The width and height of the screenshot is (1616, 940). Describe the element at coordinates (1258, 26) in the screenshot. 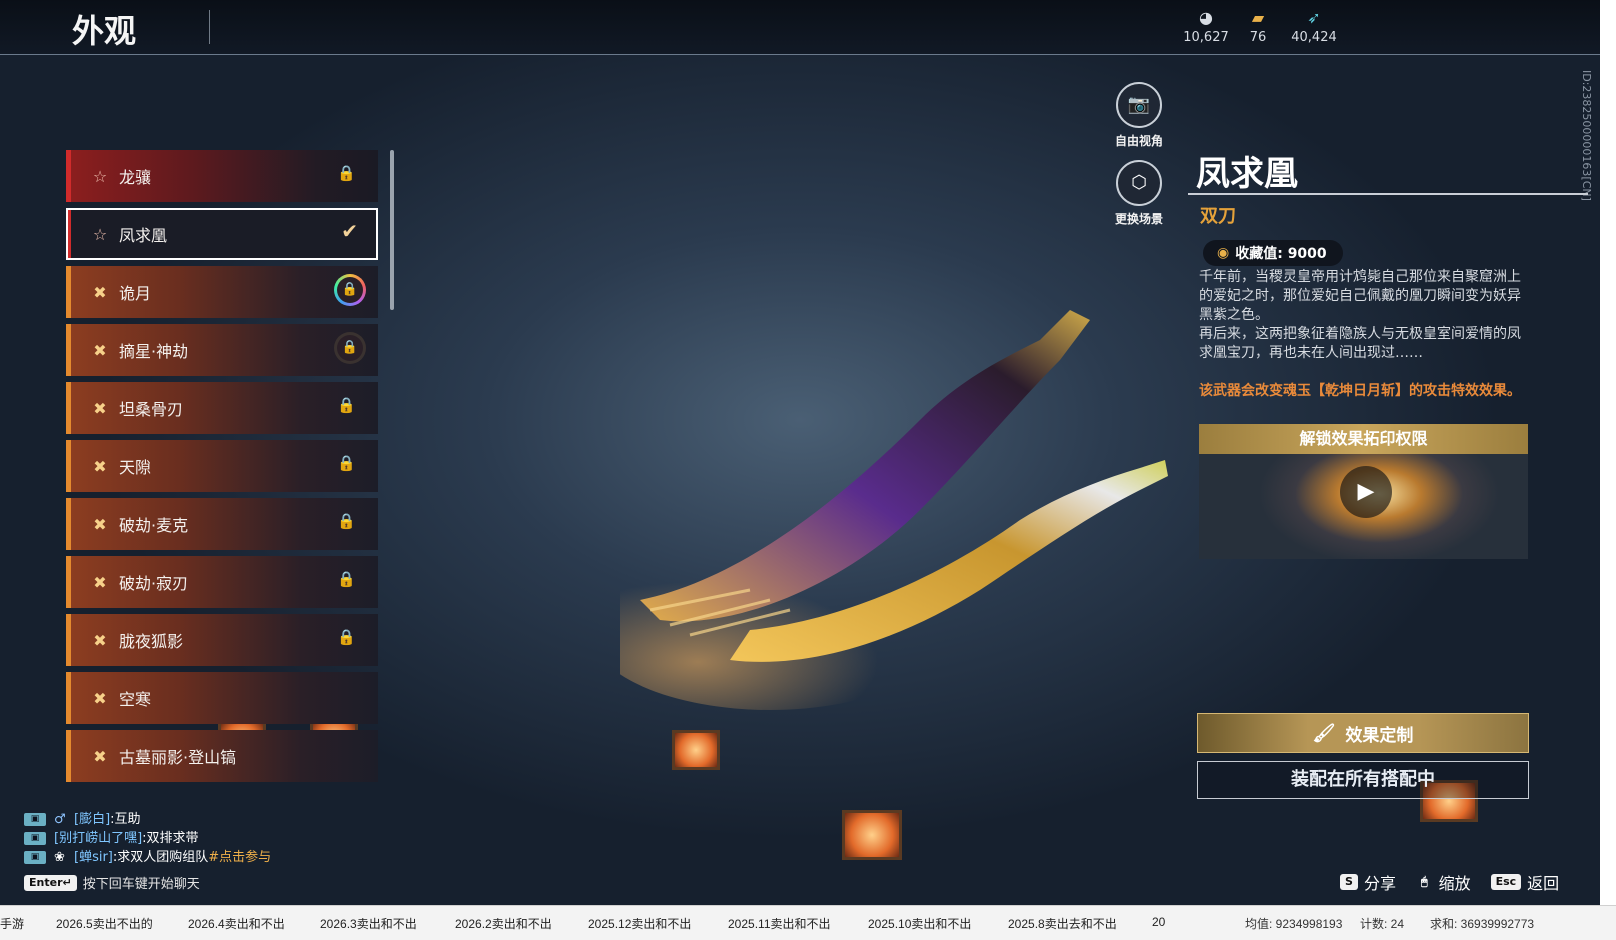

I see `currency-ticket: ▰ 76` at that location.